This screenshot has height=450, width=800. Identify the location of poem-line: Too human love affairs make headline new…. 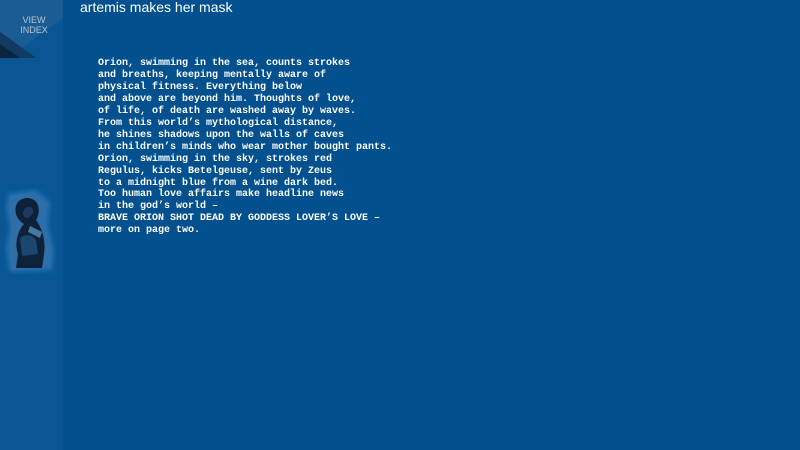
(221, 195).